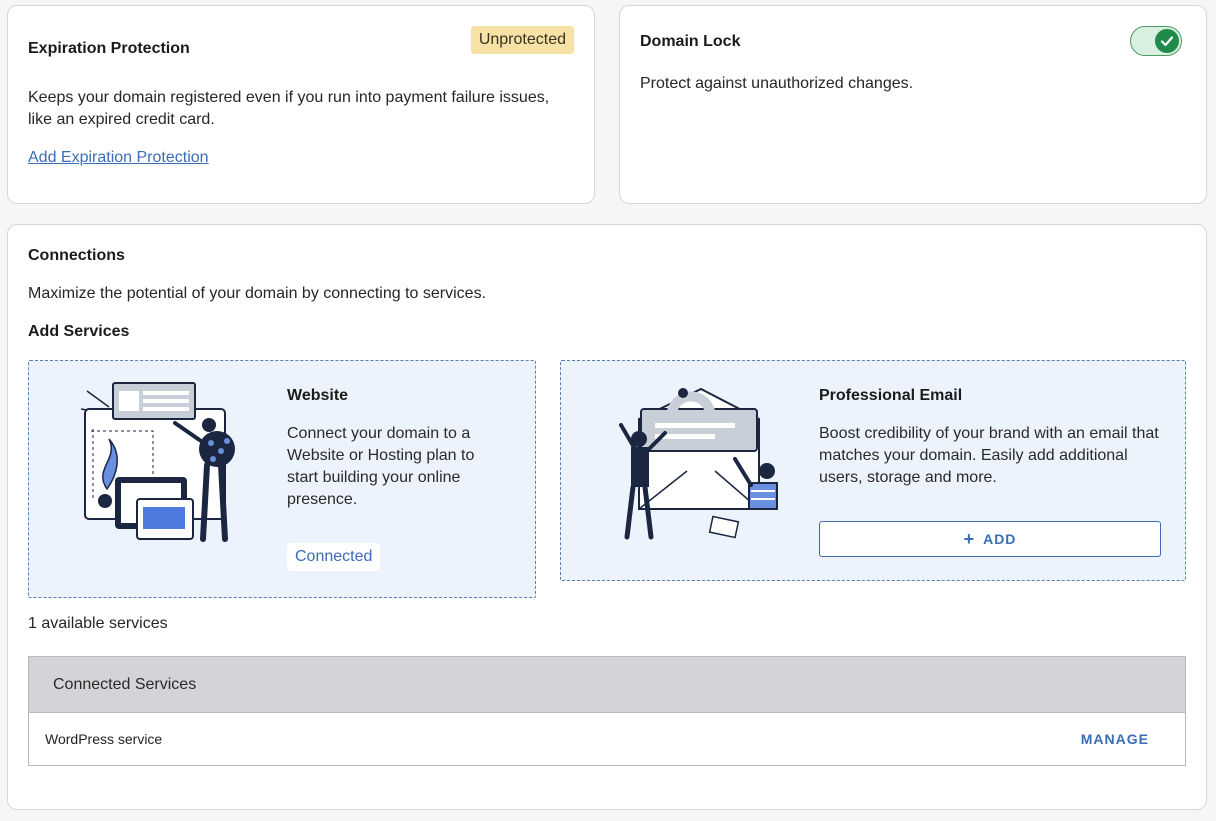  Describe the element at coordinates (607, 685) in the screenshot. I see `table-header: Connected Services` at that location.